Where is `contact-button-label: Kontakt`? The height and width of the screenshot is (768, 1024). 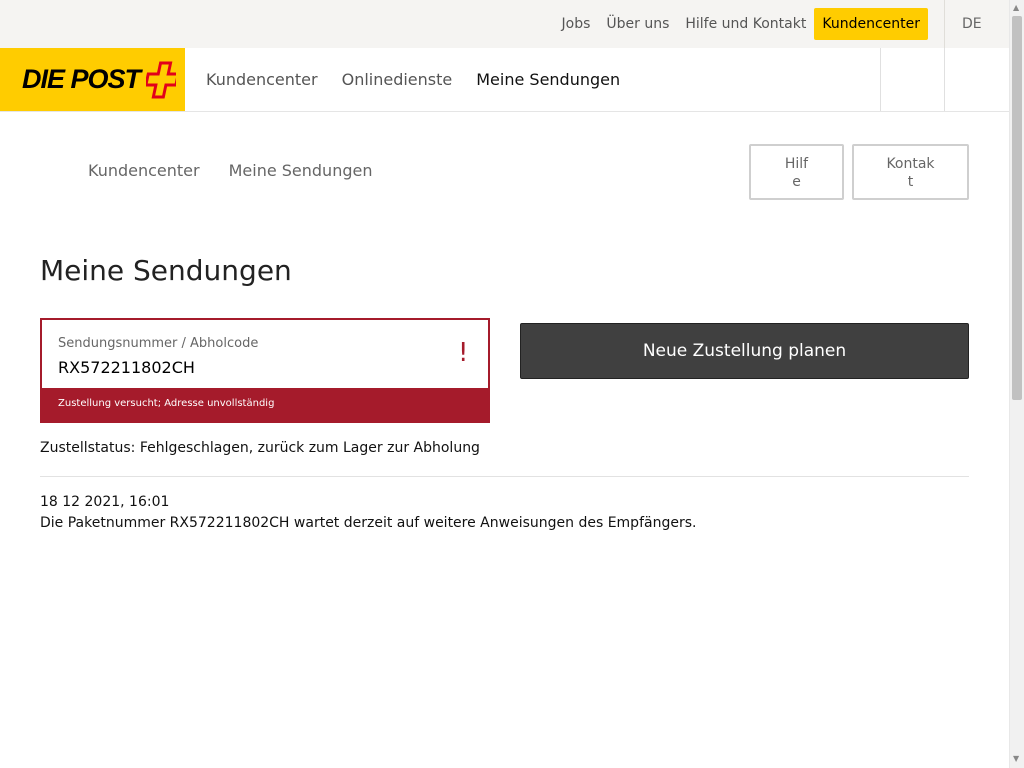
contact-button-label: Kontakt is located at coordinates (910, 173).